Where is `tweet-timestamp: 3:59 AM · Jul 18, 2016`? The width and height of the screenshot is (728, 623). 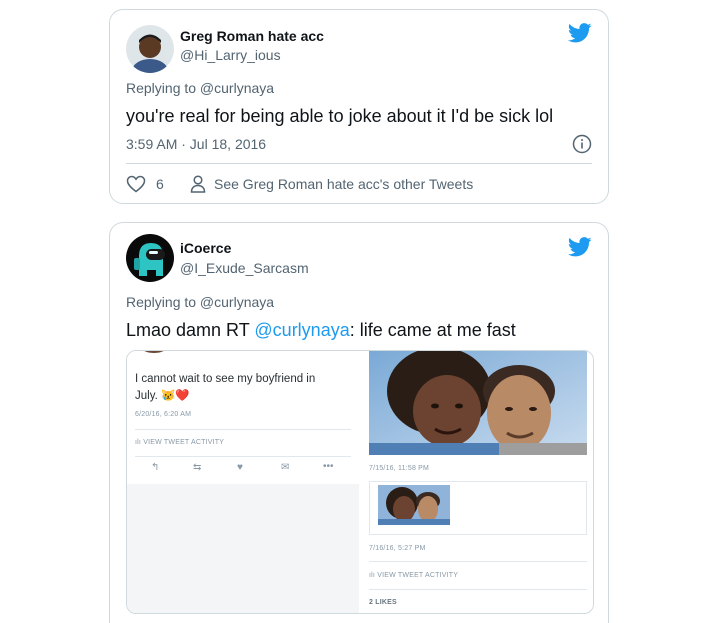 tweet-timestamp: 3:59 AM · Jul 18, 2016 is located at coordinates (196, 144).